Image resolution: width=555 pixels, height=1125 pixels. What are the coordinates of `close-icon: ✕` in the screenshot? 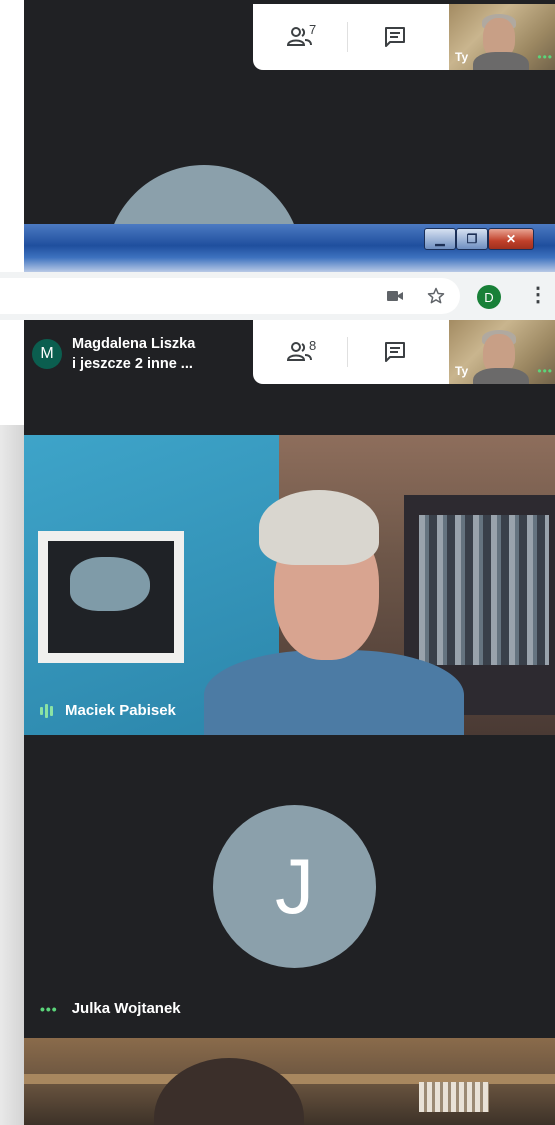 It's located at (511, 239).